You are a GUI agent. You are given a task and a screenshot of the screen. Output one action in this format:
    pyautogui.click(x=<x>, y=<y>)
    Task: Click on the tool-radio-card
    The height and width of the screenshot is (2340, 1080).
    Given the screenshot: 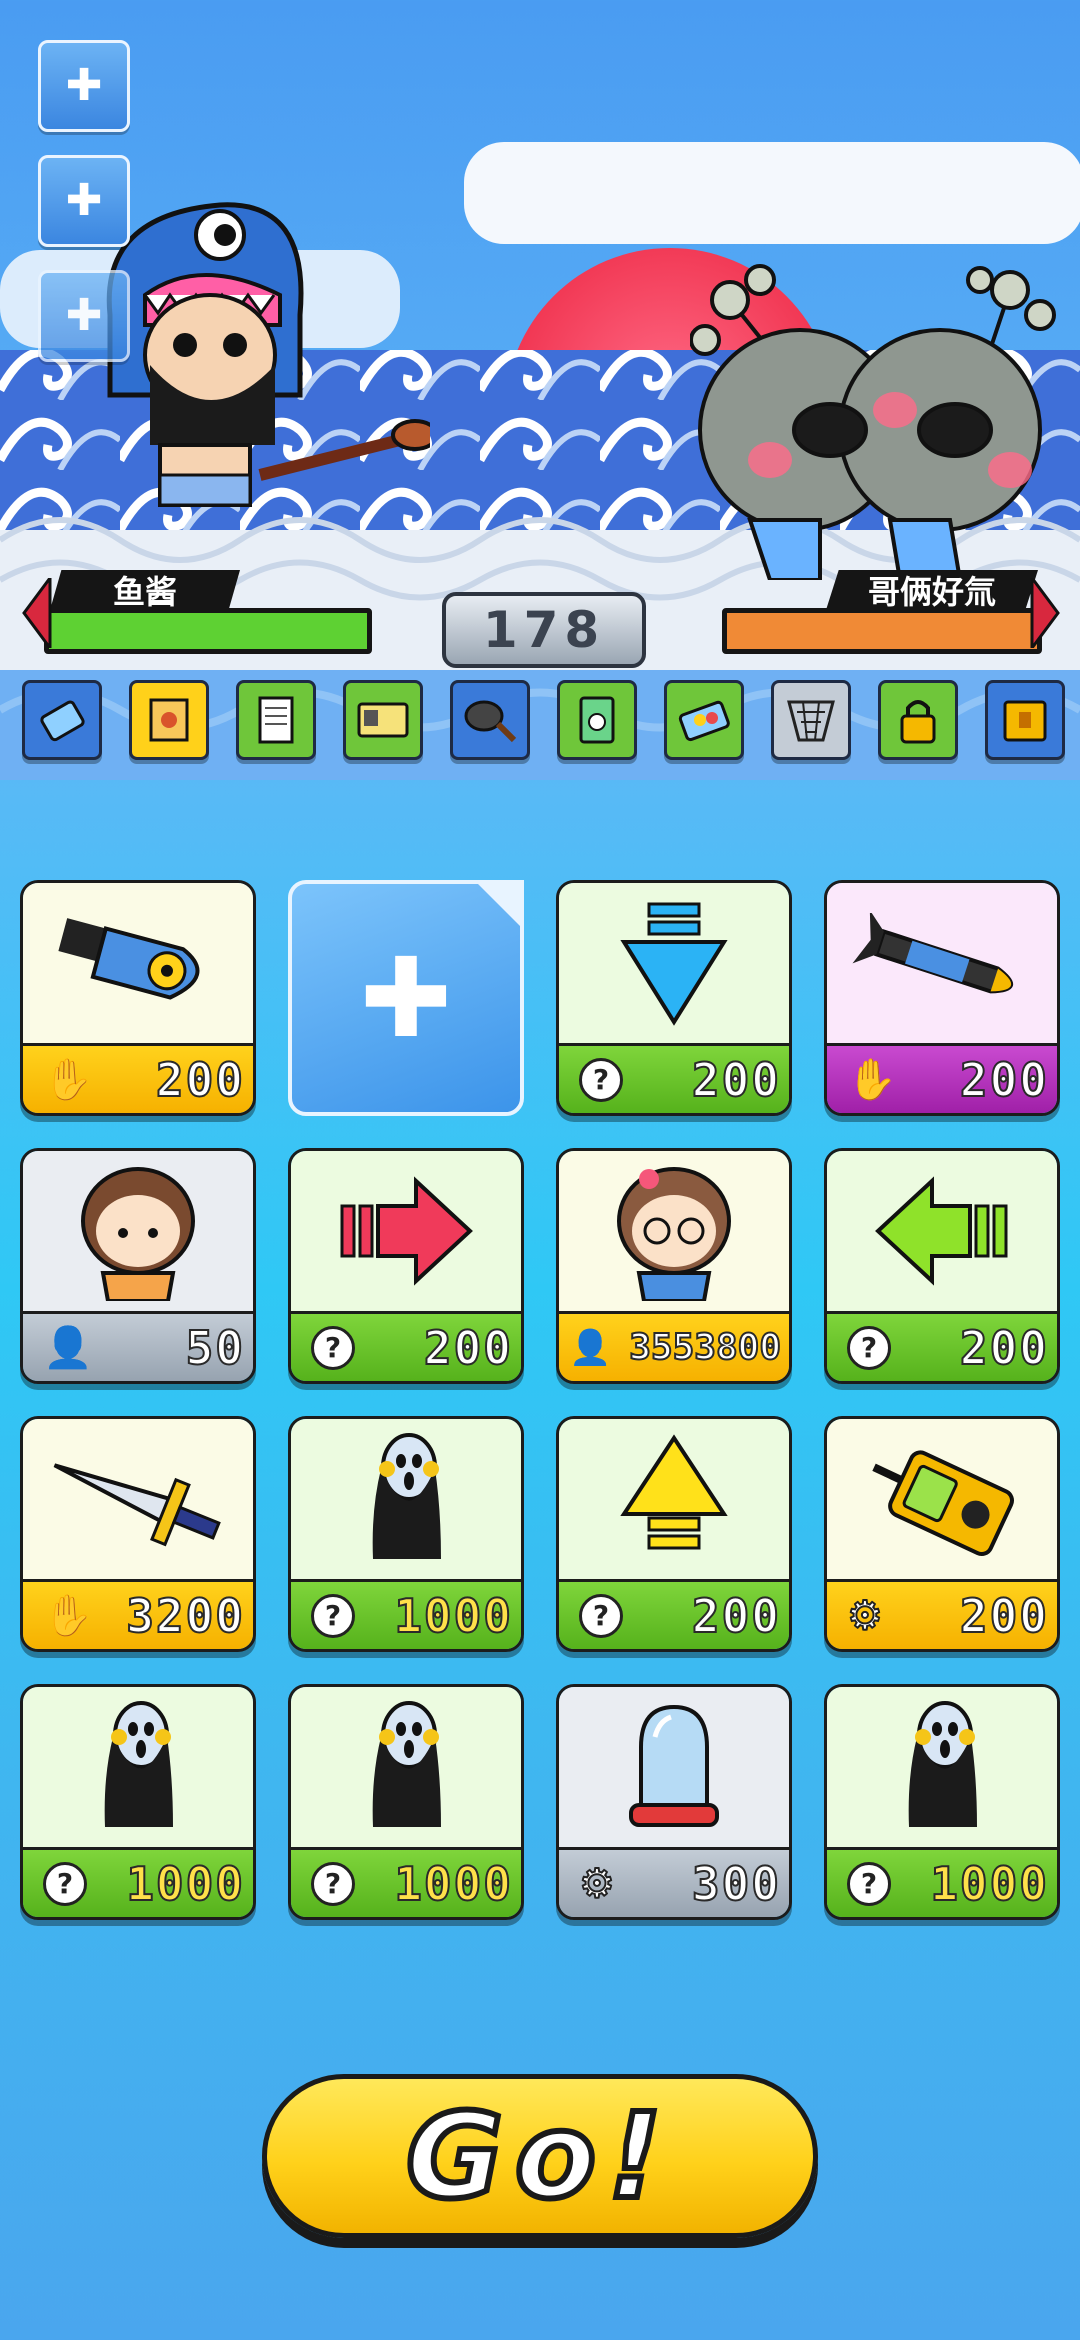 What is the action you would take?
    pyautogui.click(x=597, y=720)
    